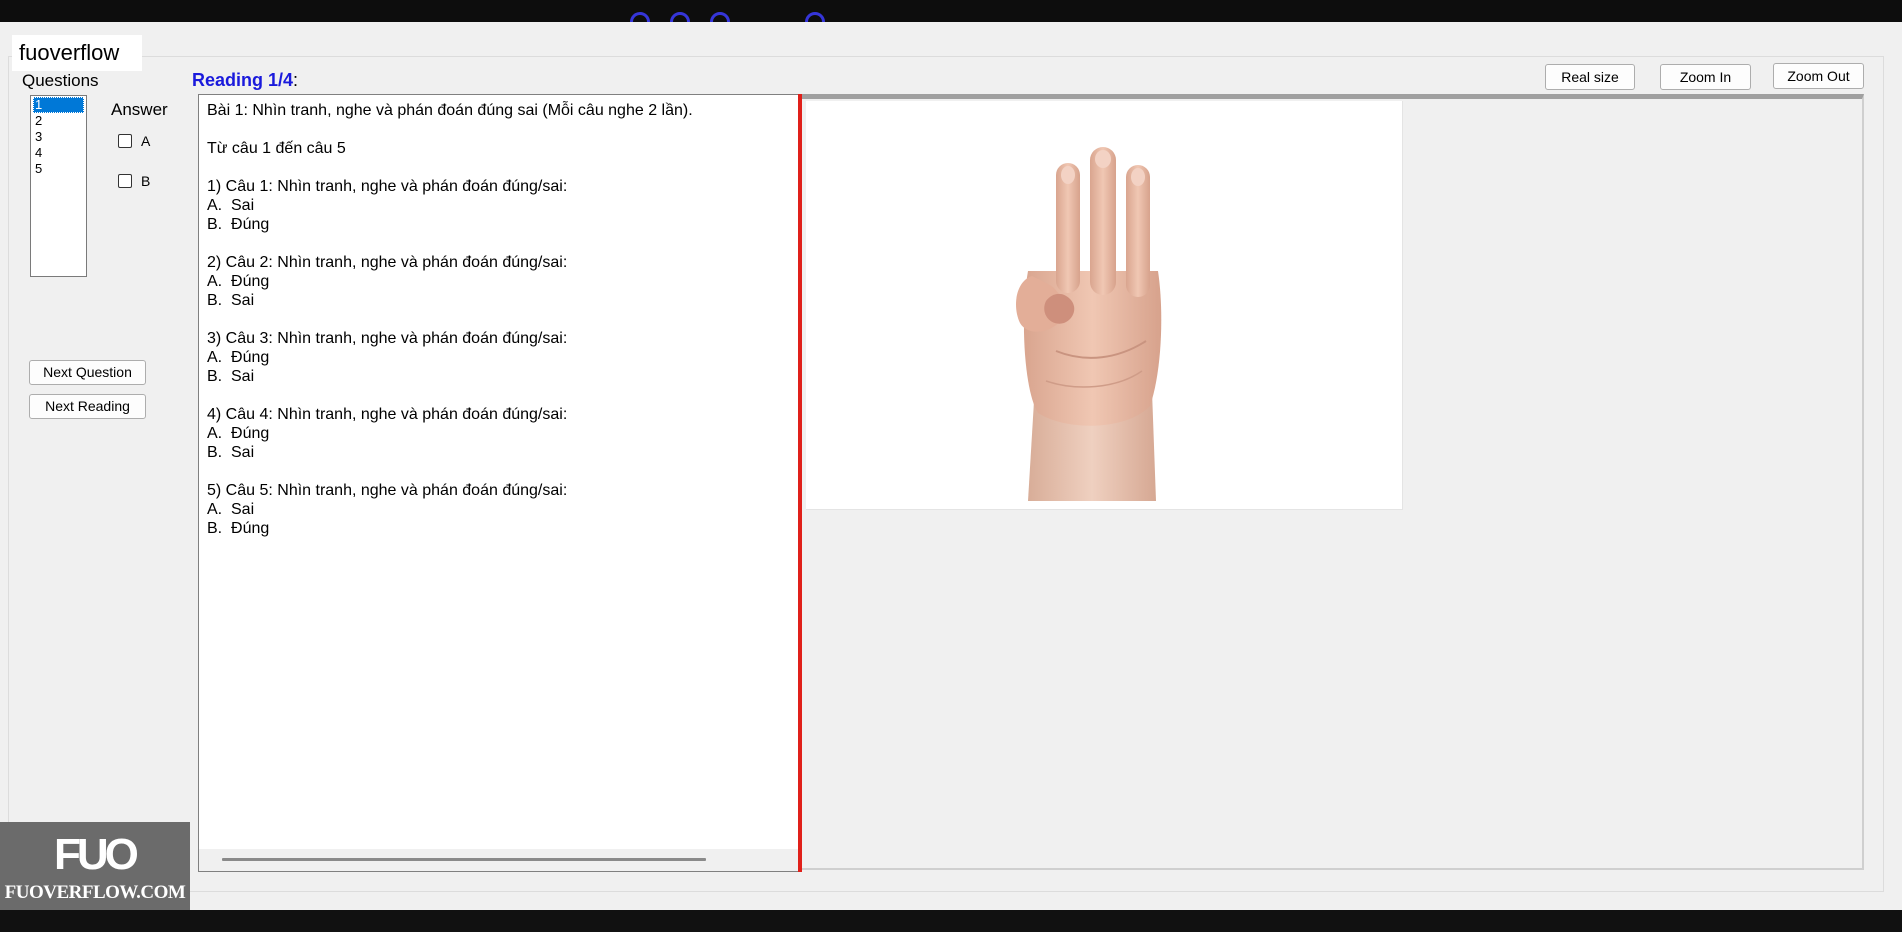 This screenshot has height=932, width=1902. What do you see at coordinates (58, 105) in the screenshot?
I see `question-item-1: 1` at bounding box center [58, 105].